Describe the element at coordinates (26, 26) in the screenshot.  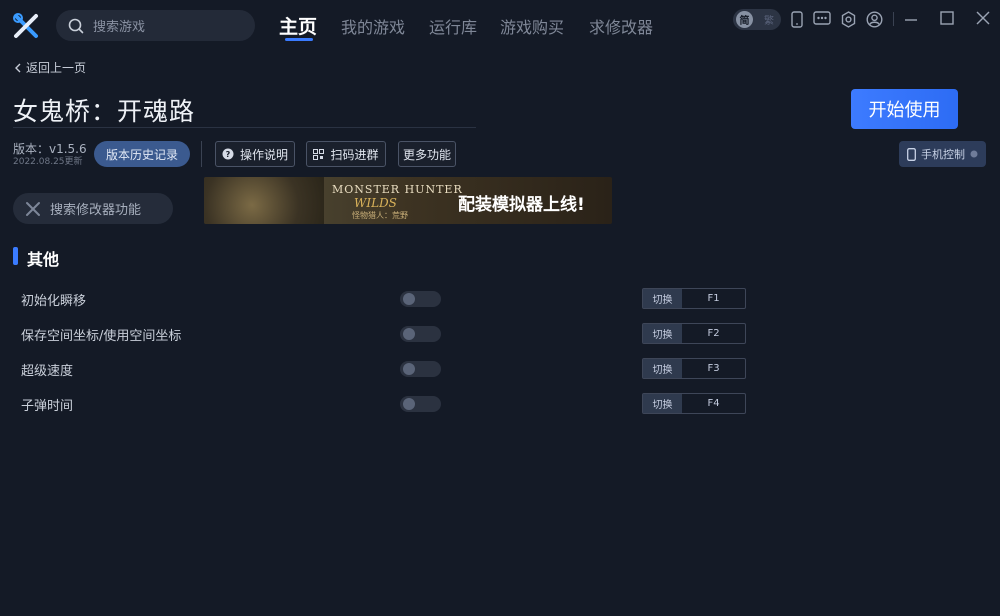
I see `app-logo` at that location.